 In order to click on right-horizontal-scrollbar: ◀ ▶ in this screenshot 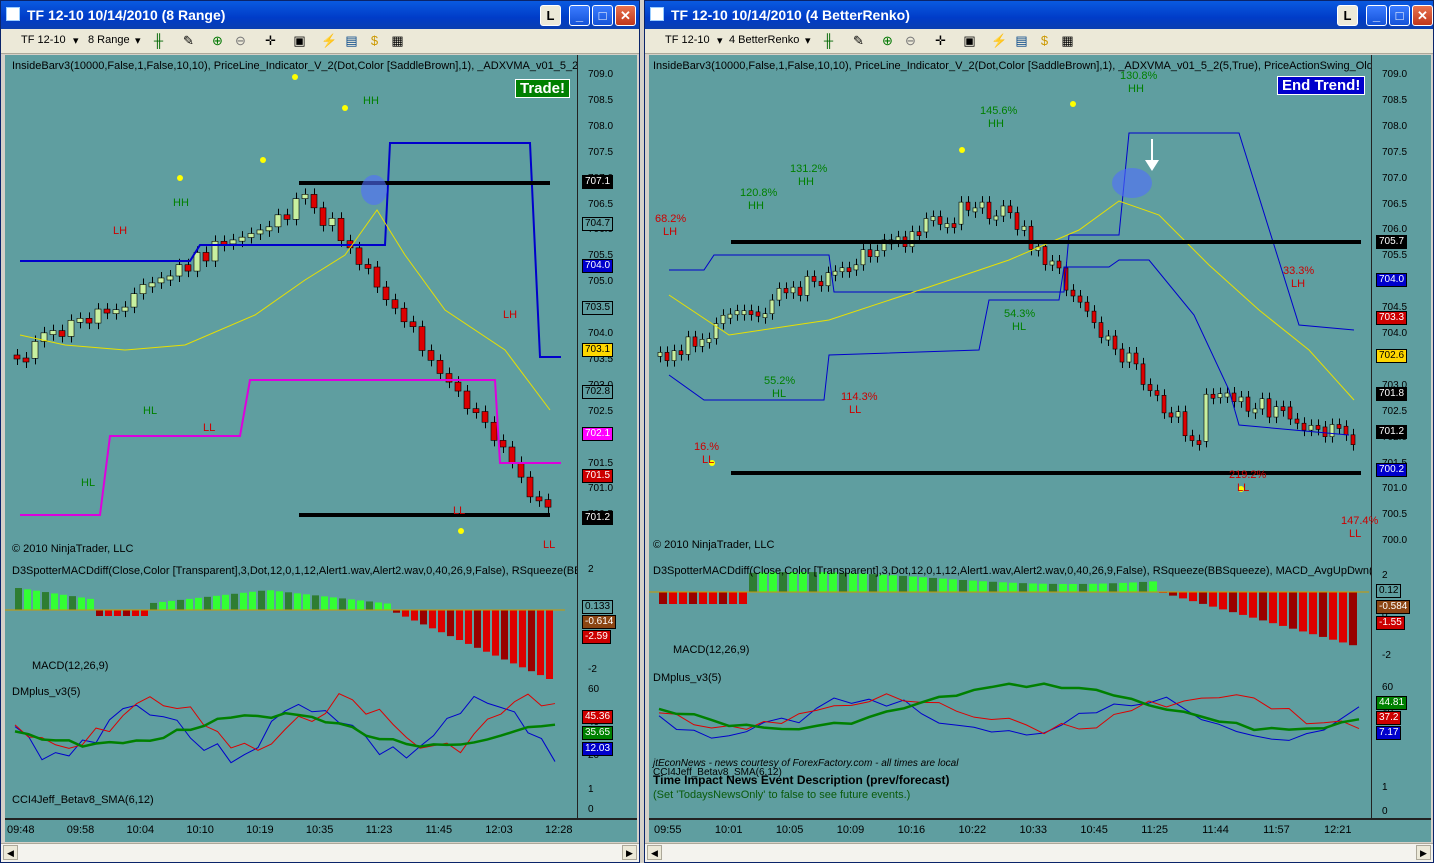, I will do `click(1039, 852)`.